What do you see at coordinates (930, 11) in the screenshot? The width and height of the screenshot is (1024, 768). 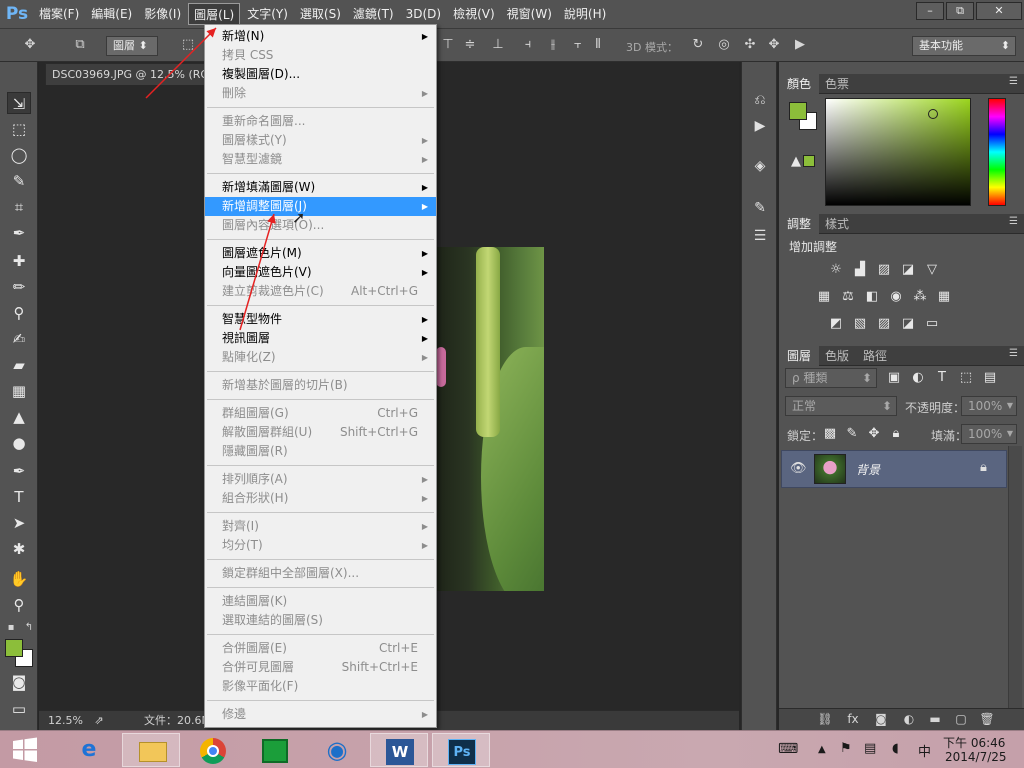 I see `minimize-button: –` at bounding box center [930, 11].